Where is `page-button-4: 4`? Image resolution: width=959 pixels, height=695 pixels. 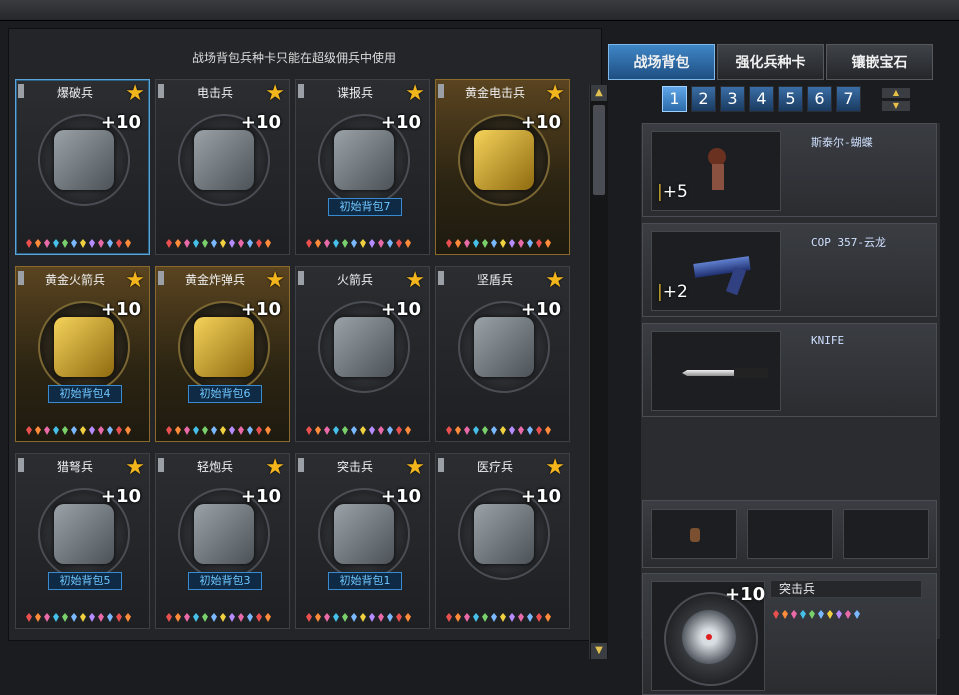
page-button-4: 4 is located at coordinates (761, 99).